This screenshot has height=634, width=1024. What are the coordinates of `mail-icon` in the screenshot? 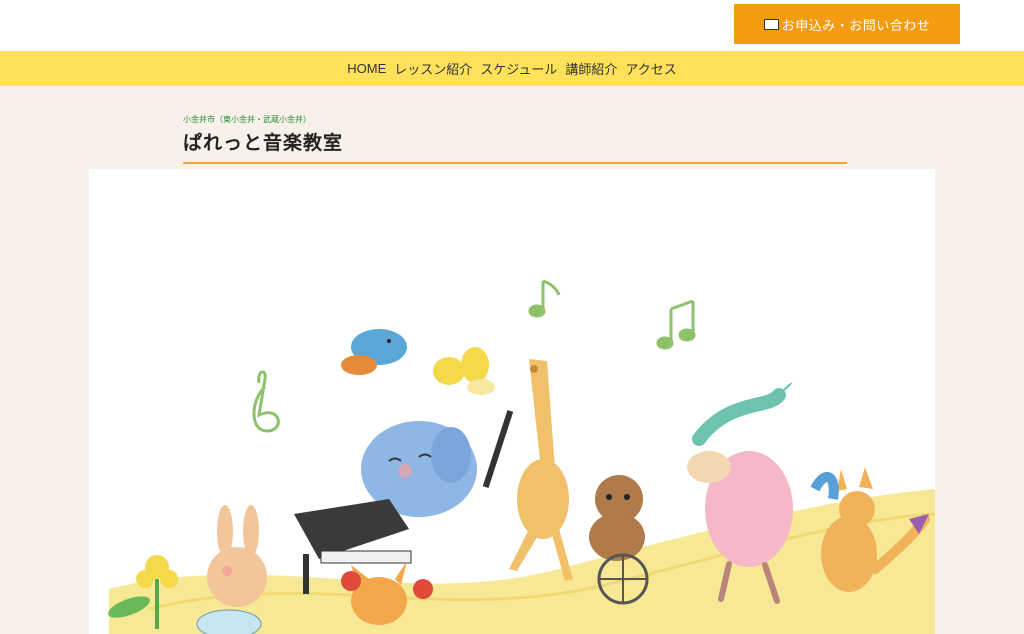 It's located at (771, 24).